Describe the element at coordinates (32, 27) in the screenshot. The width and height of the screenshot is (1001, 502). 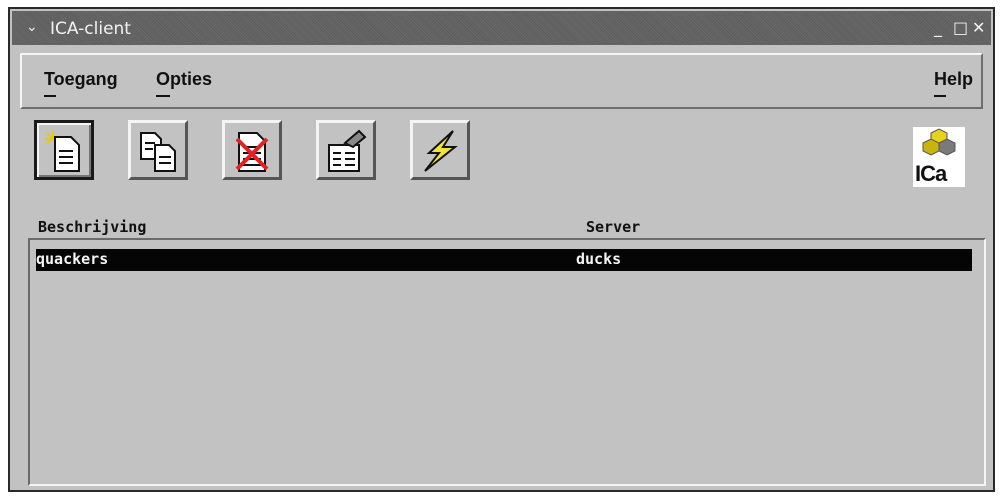
I see `window-menu-icon: ⌄` at that location.